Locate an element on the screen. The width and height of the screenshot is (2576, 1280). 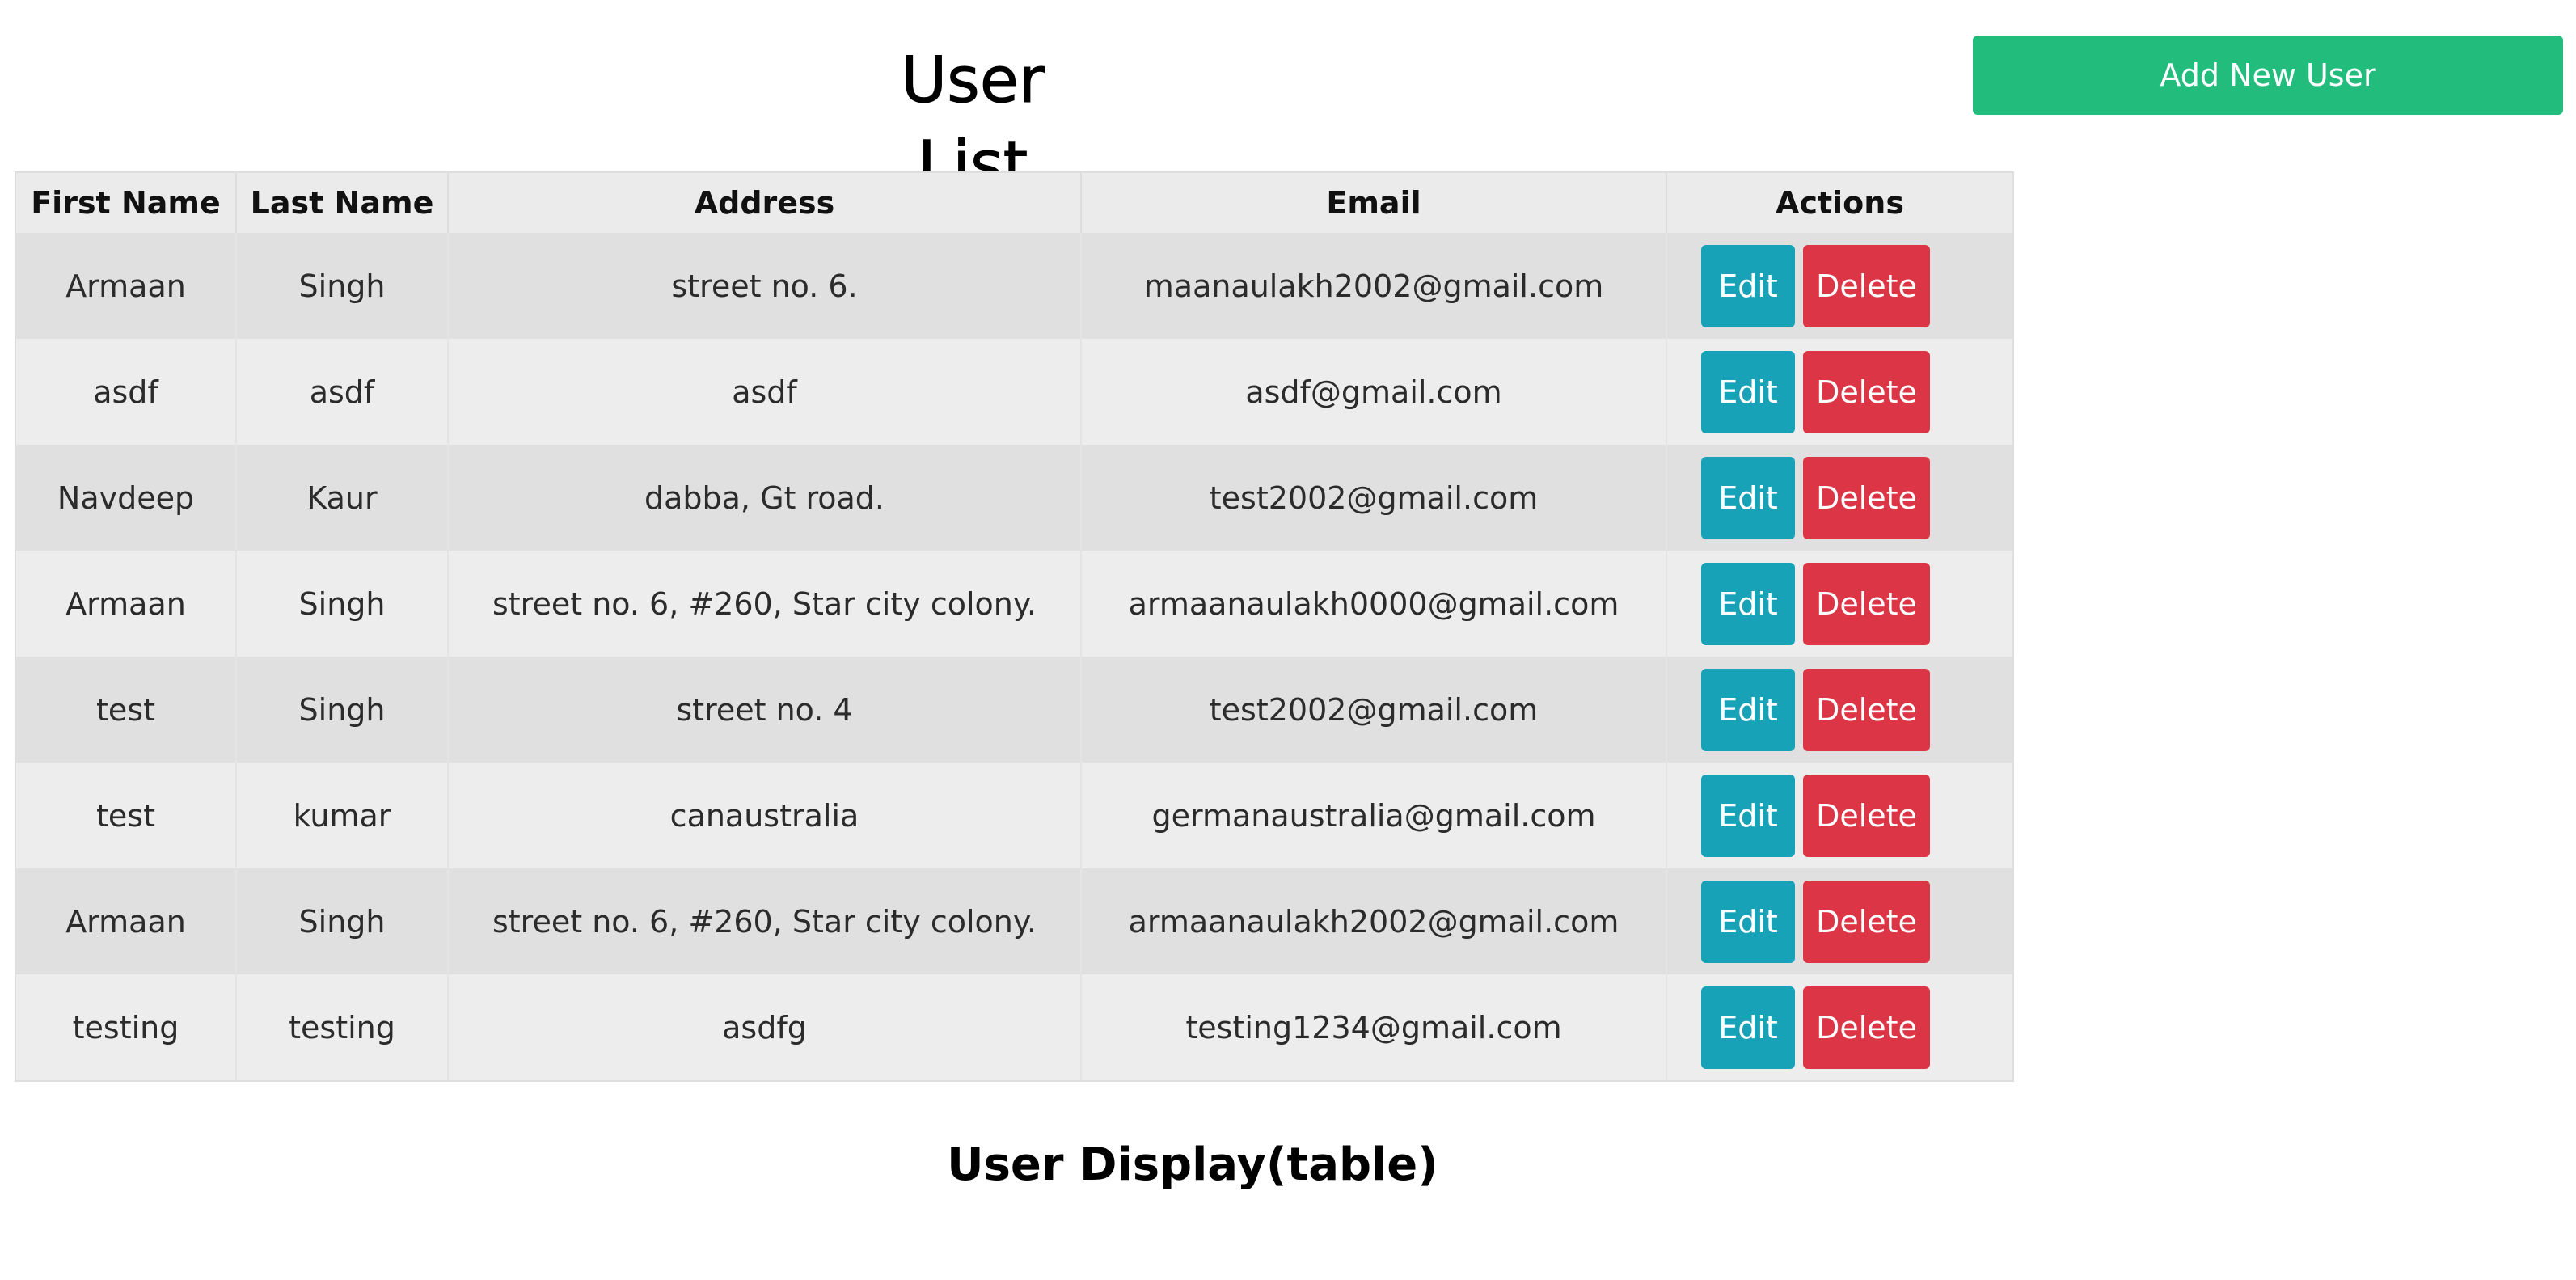
cell-email: germanaustralia@gmail.com is located at coordinates (1374, 816).